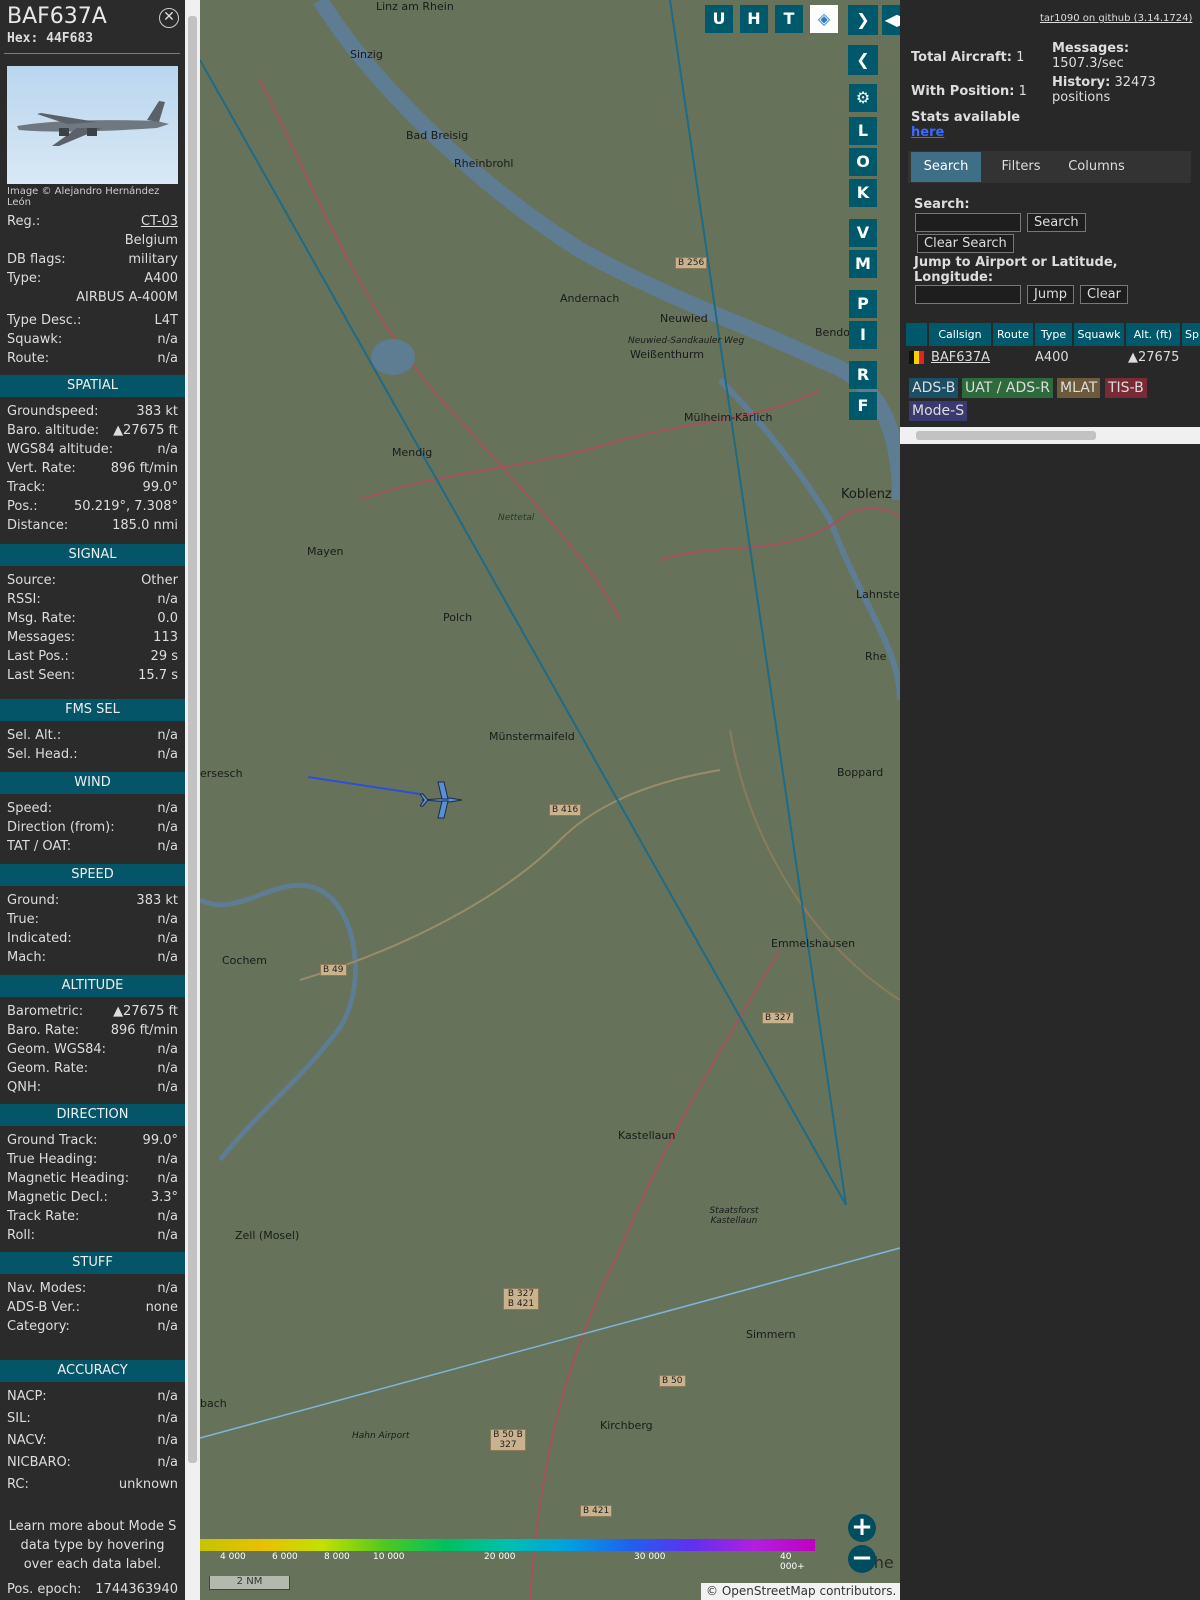  What do you see at coordinates (92, 619) in the screenshot?
I see `signal-row: Msg. Rate: 0.0` at bounding box center [92, 619].